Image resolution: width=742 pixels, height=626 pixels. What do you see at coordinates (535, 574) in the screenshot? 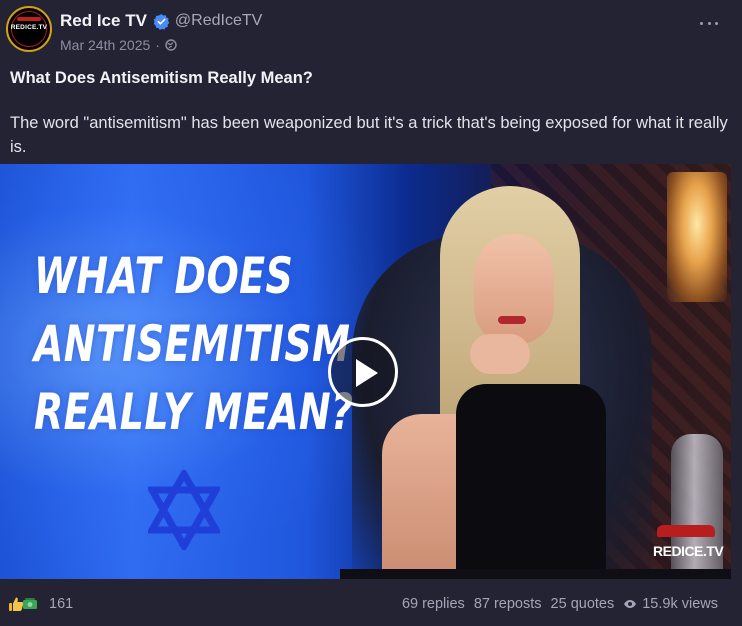
I see `thumbnail-desk` at bounding box center [535, 574].